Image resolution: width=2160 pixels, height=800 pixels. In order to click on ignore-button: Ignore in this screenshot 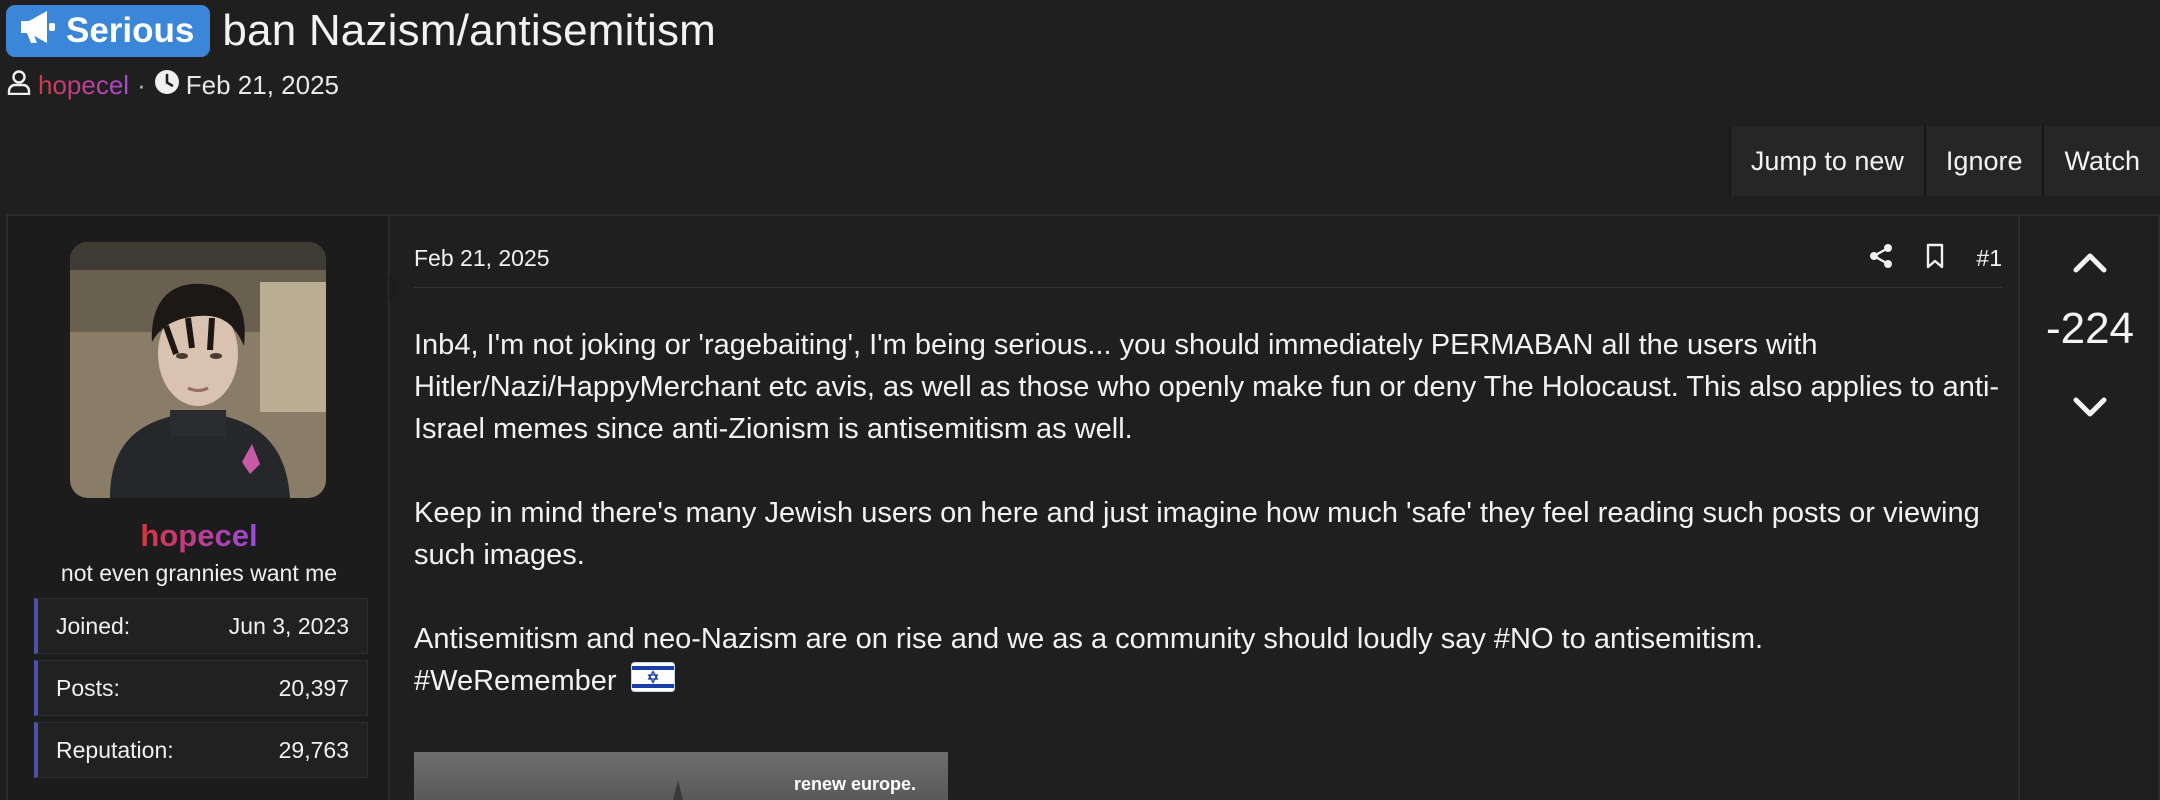, I will do `click(1983, 161)`.